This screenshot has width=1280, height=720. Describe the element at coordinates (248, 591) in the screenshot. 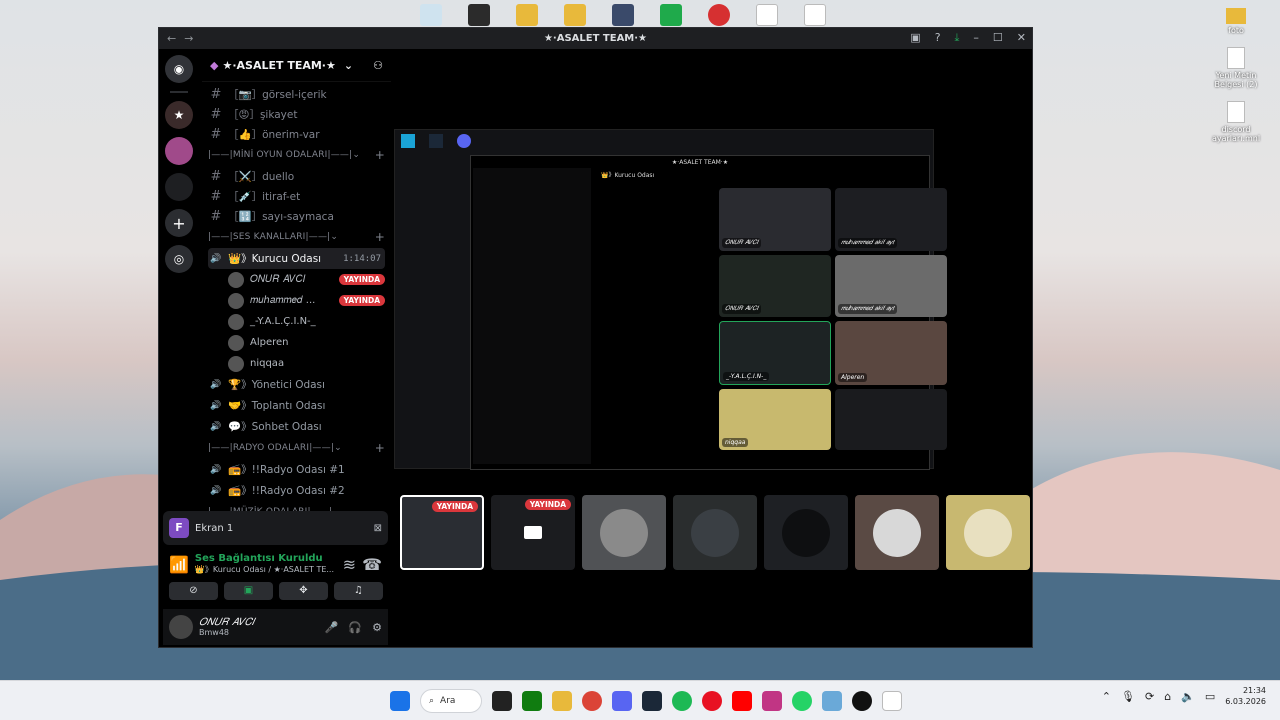

I see `stream-button: ▣` at that location.